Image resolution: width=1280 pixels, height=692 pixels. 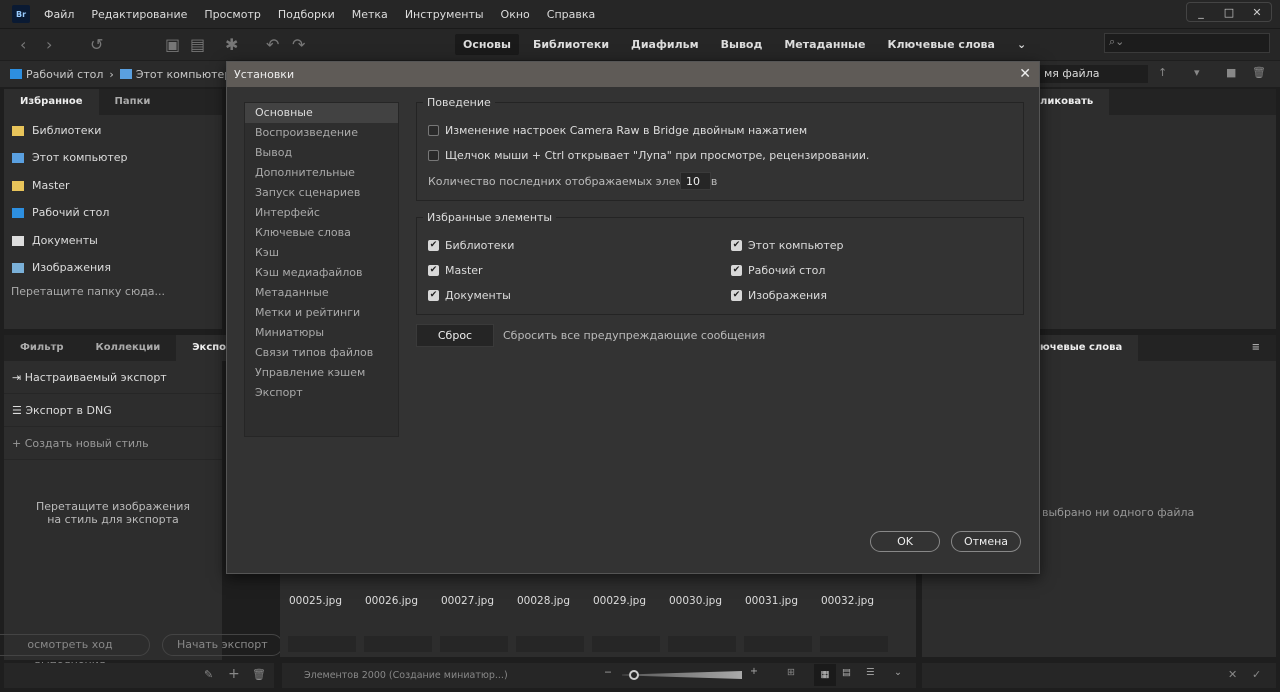 I want to click on thumbnail-label: 00031.jpg, so click(x=771, y=601).